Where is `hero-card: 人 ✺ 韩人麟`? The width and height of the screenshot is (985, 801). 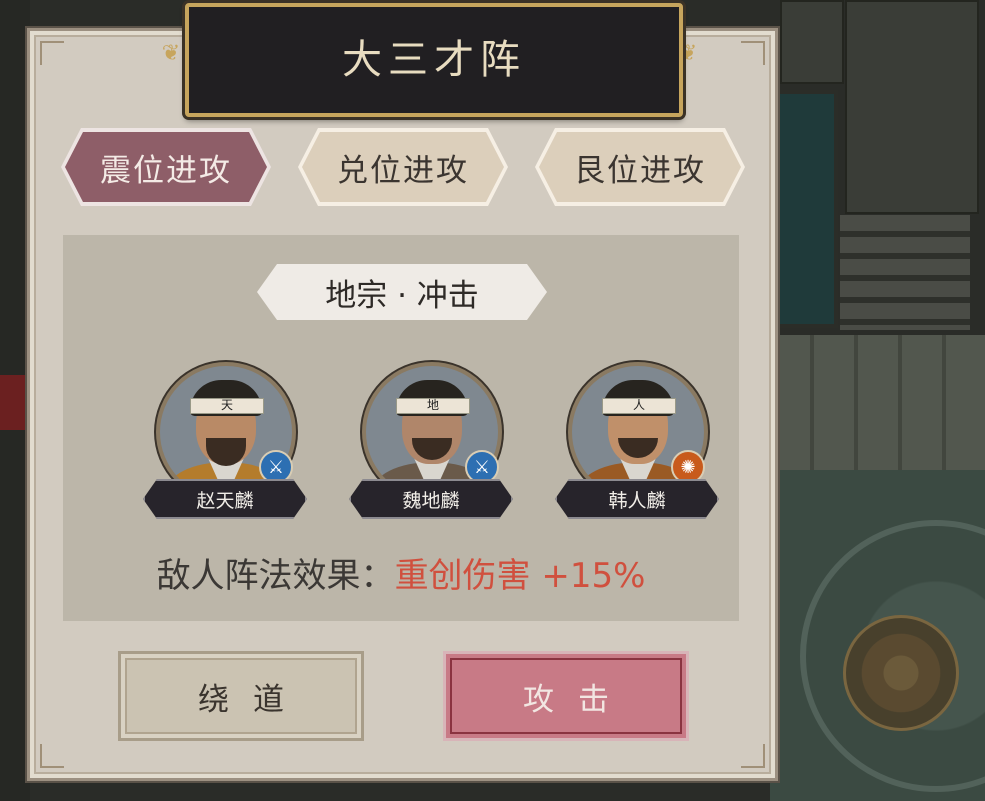 hero-card: 人 ✺ 韩人麟 is located at coordinates (637, 442).